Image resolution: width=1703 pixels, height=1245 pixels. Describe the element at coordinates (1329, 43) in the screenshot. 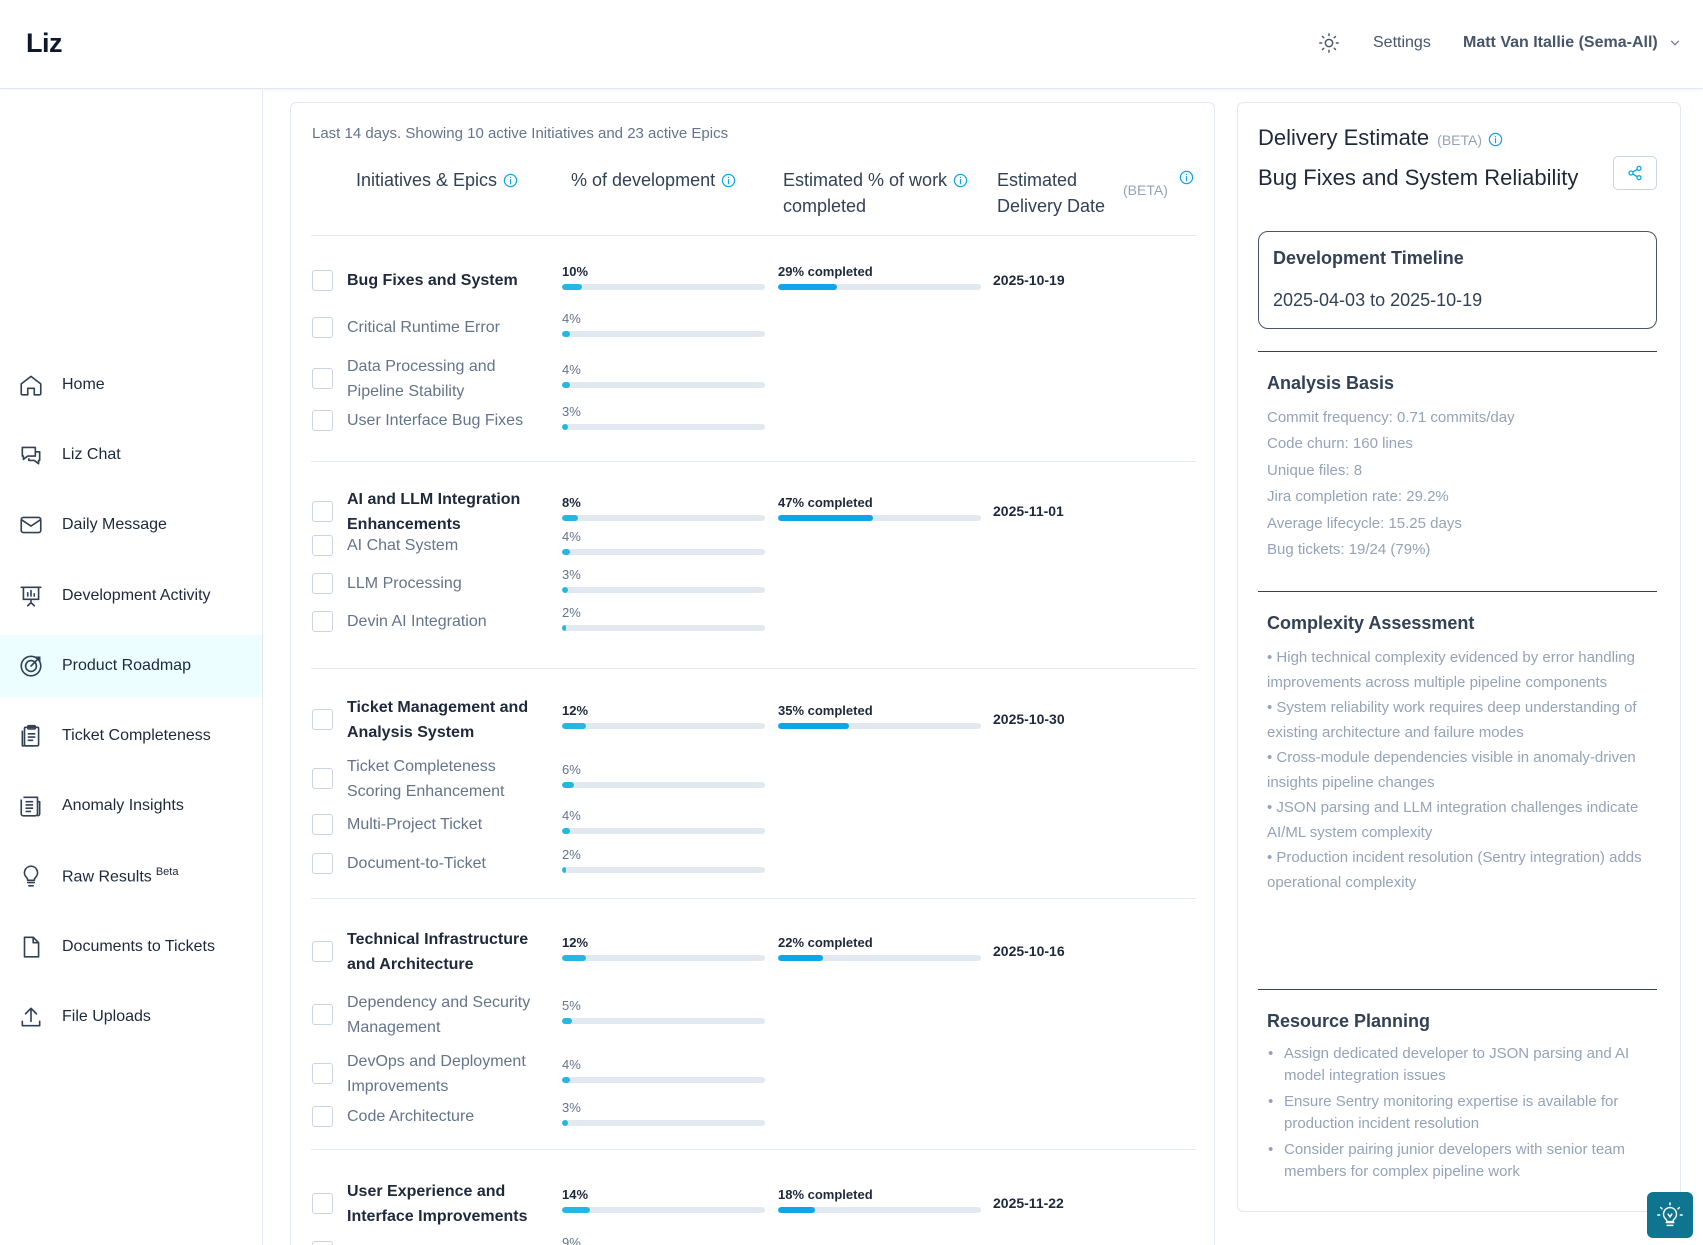

I see `theme-toggle-sun-icon` at that location.